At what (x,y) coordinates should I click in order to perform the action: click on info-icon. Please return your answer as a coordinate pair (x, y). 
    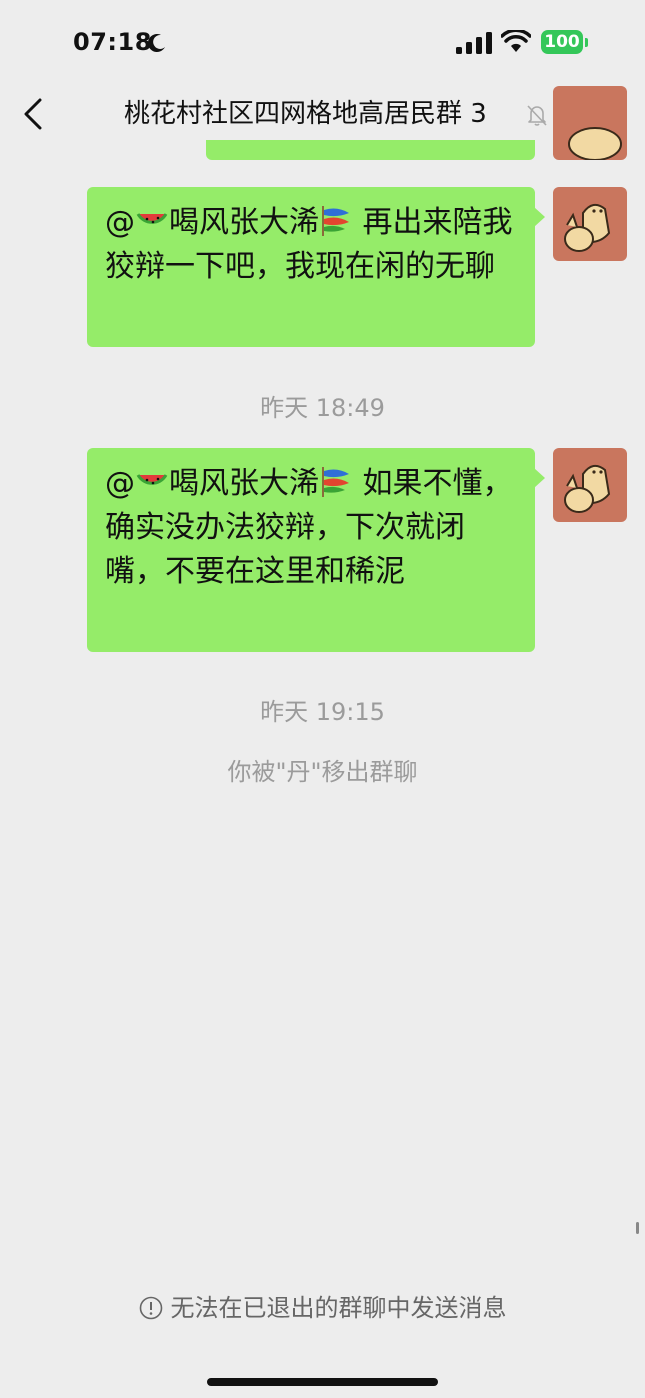
    Looking at the image, I should click on (150, 1308).